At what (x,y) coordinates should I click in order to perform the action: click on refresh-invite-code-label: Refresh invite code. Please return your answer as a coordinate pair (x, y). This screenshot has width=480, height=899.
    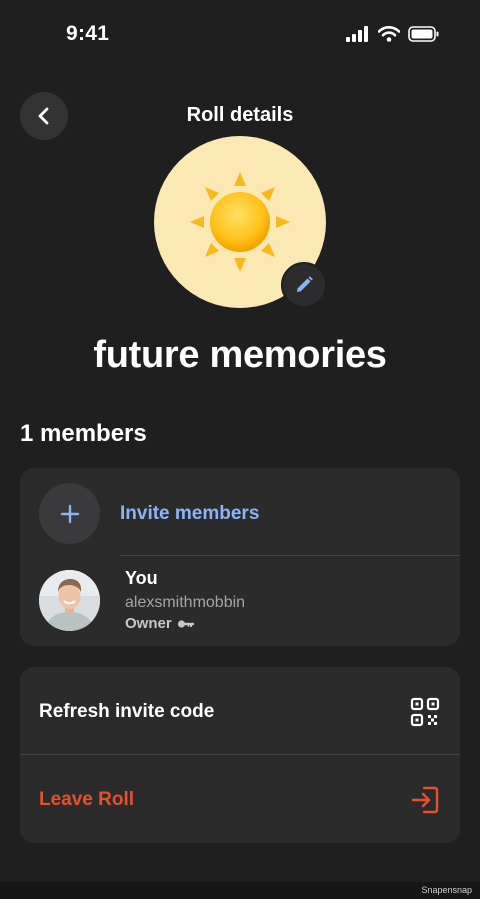
    Looking at the image, I should click on (127, 711).